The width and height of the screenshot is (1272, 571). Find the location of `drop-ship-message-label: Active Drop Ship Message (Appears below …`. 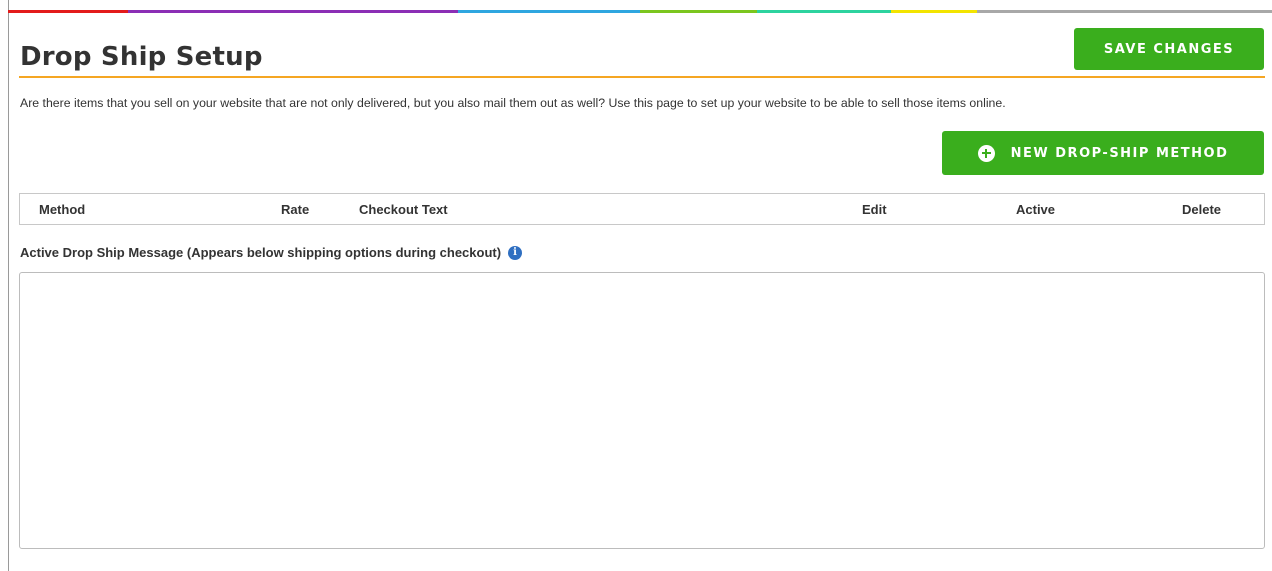

drop-ship-message-label: Active Drop Ship Message (Appears below … is located at coordinates (271, 252).